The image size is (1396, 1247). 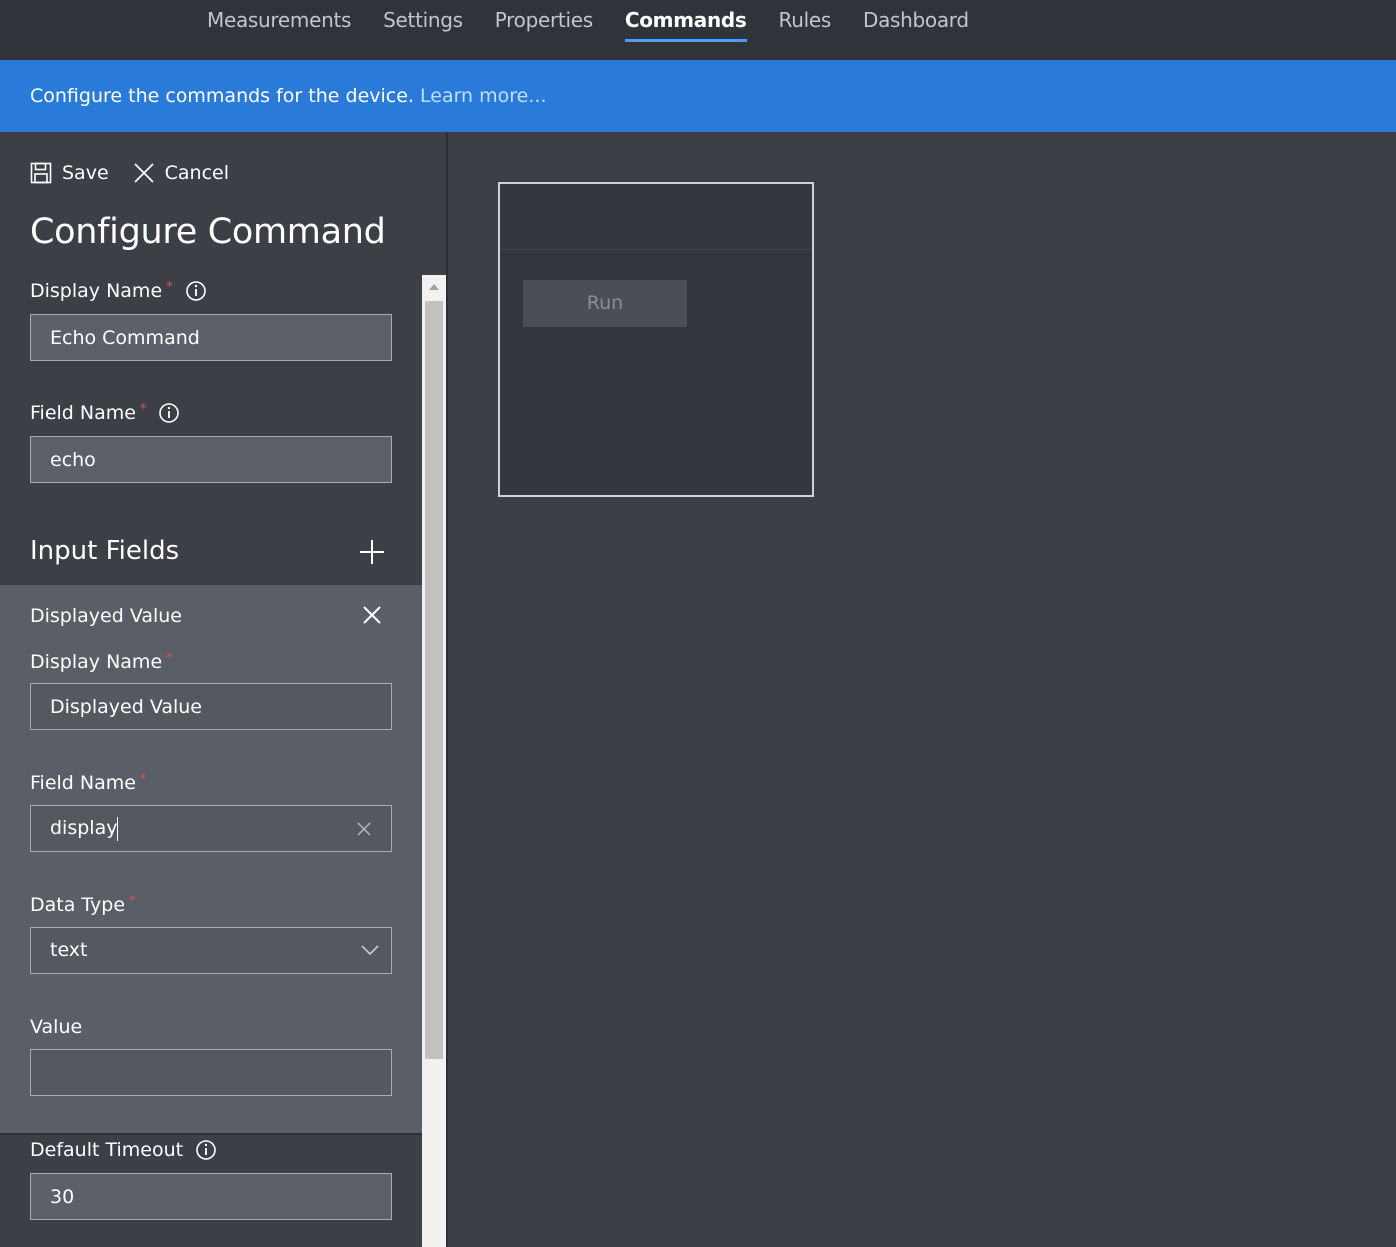 I want to click on default-timeout-input, so click(x=211, y=1196).